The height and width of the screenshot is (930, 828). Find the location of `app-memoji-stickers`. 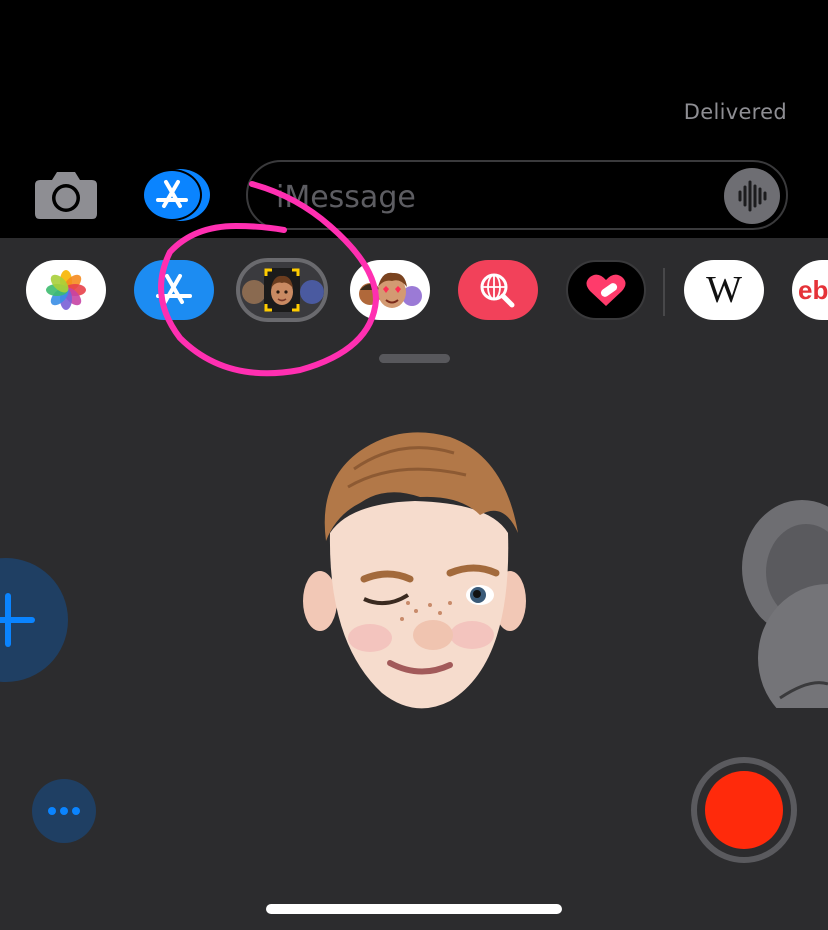

app-memoji-stickers is located at coordinates (390, 290).